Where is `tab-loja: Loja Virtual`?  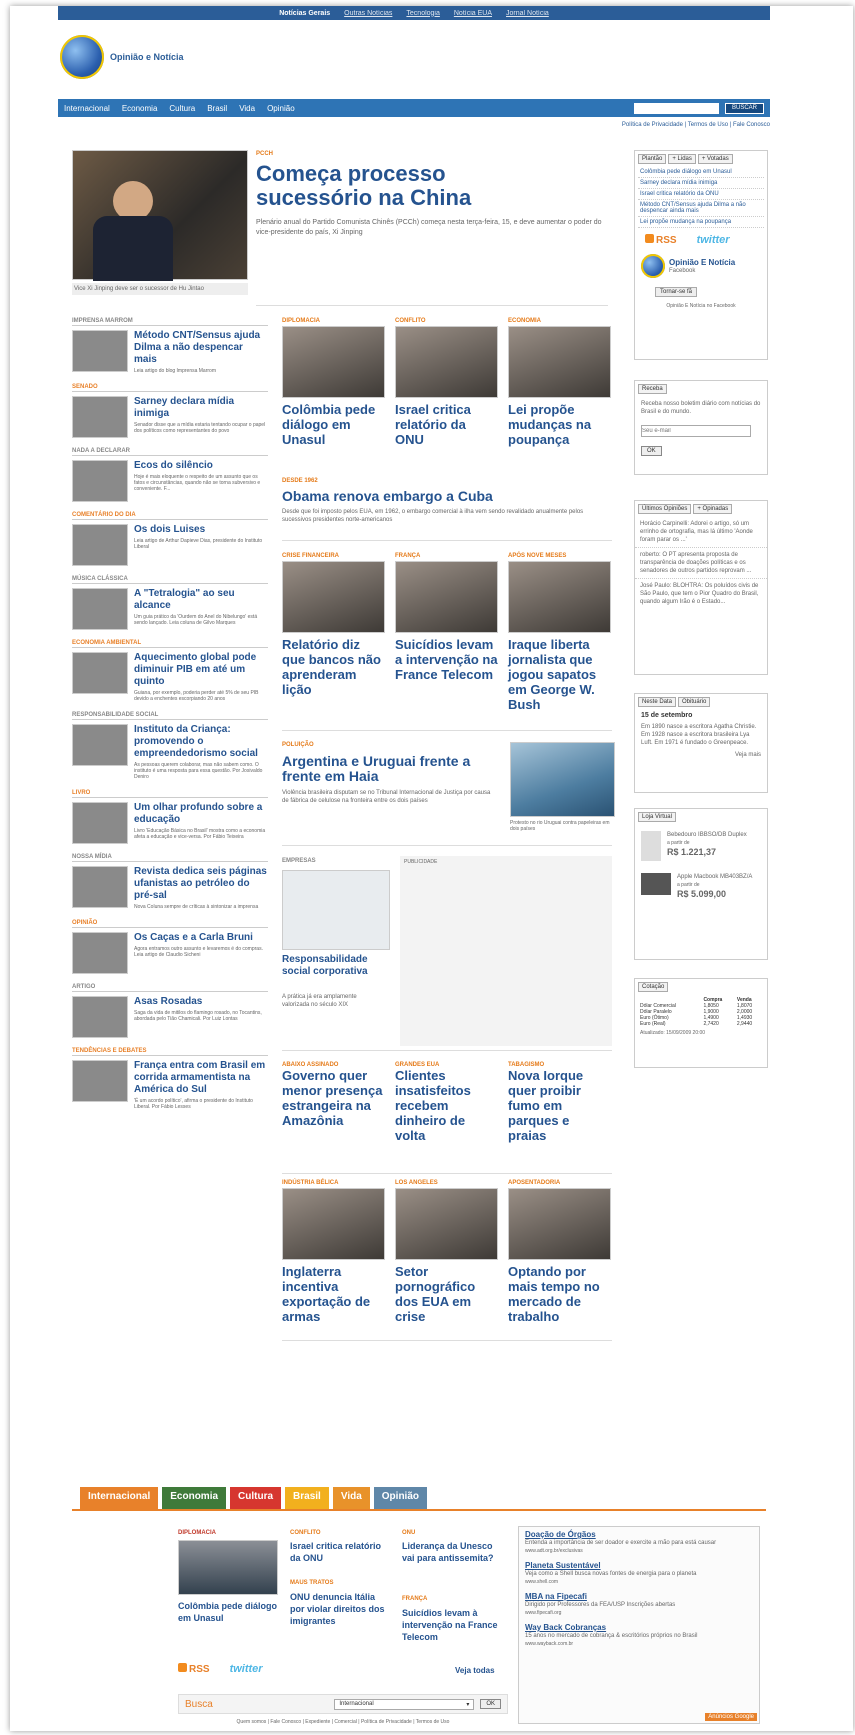
tab-loja: Loja Virtual is located at coordinates (657, 817).